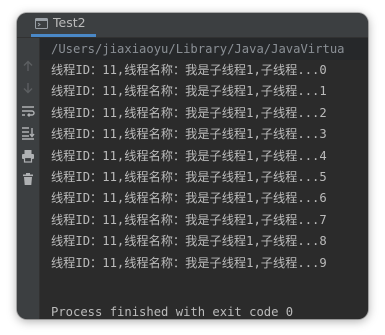  What do you see at coordinates (41, 23) in the screenshot?
I see `run-console-icon` at bounding box center [41, 23].